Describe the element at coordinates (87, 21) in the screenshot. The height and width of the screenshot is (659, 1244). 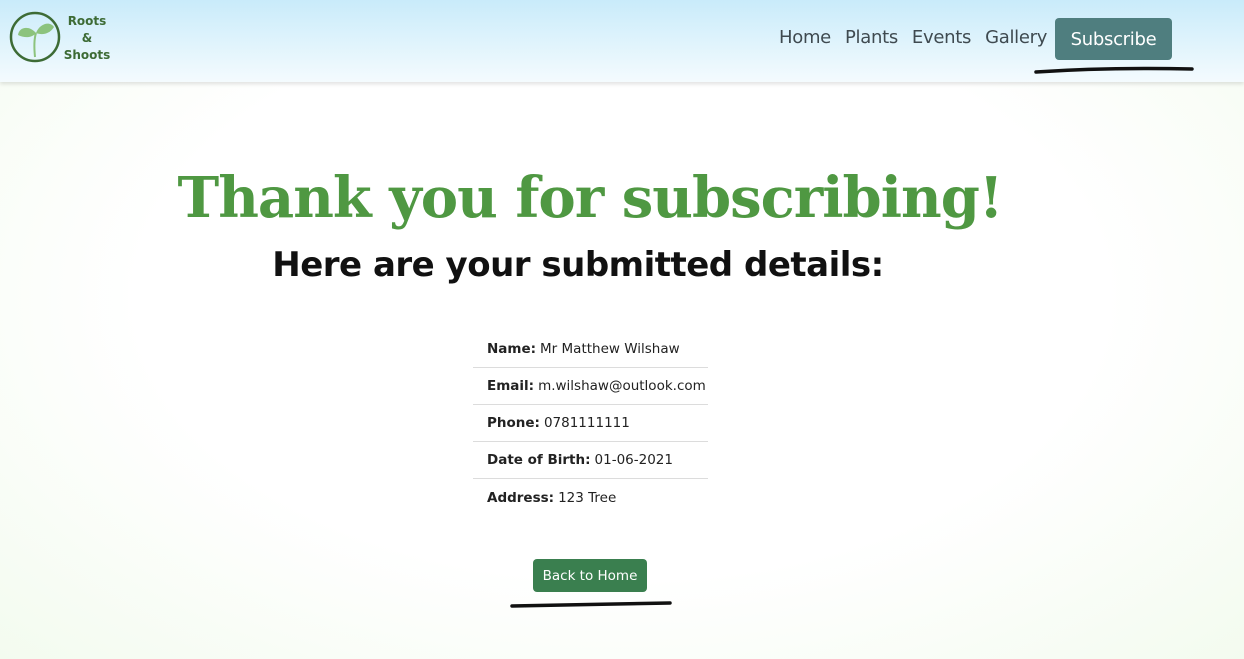
I see `brand-line-1: Roots` at that location.